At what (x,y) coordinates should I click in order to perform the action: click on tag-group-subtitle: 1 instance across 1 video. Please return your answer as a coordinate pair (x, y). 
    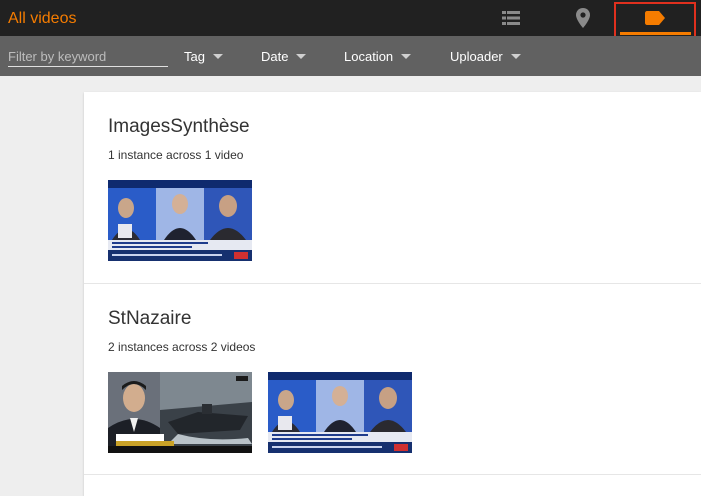
    Looking at the image, I should click on (176, 155).